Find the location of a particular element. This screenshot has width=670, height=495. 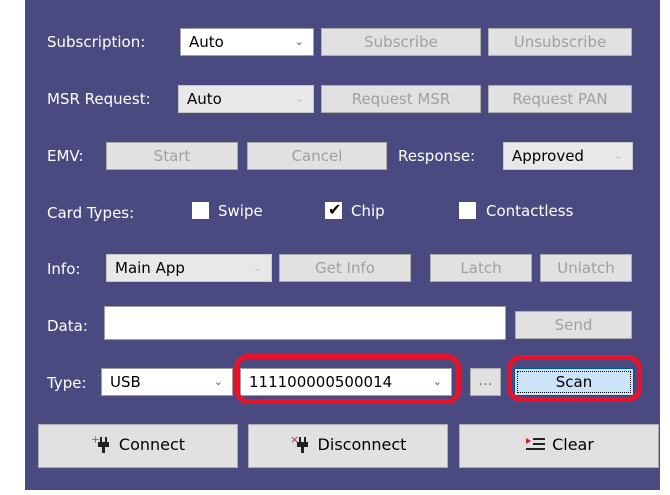

scan-highlight is located at coordinates (574, 378).